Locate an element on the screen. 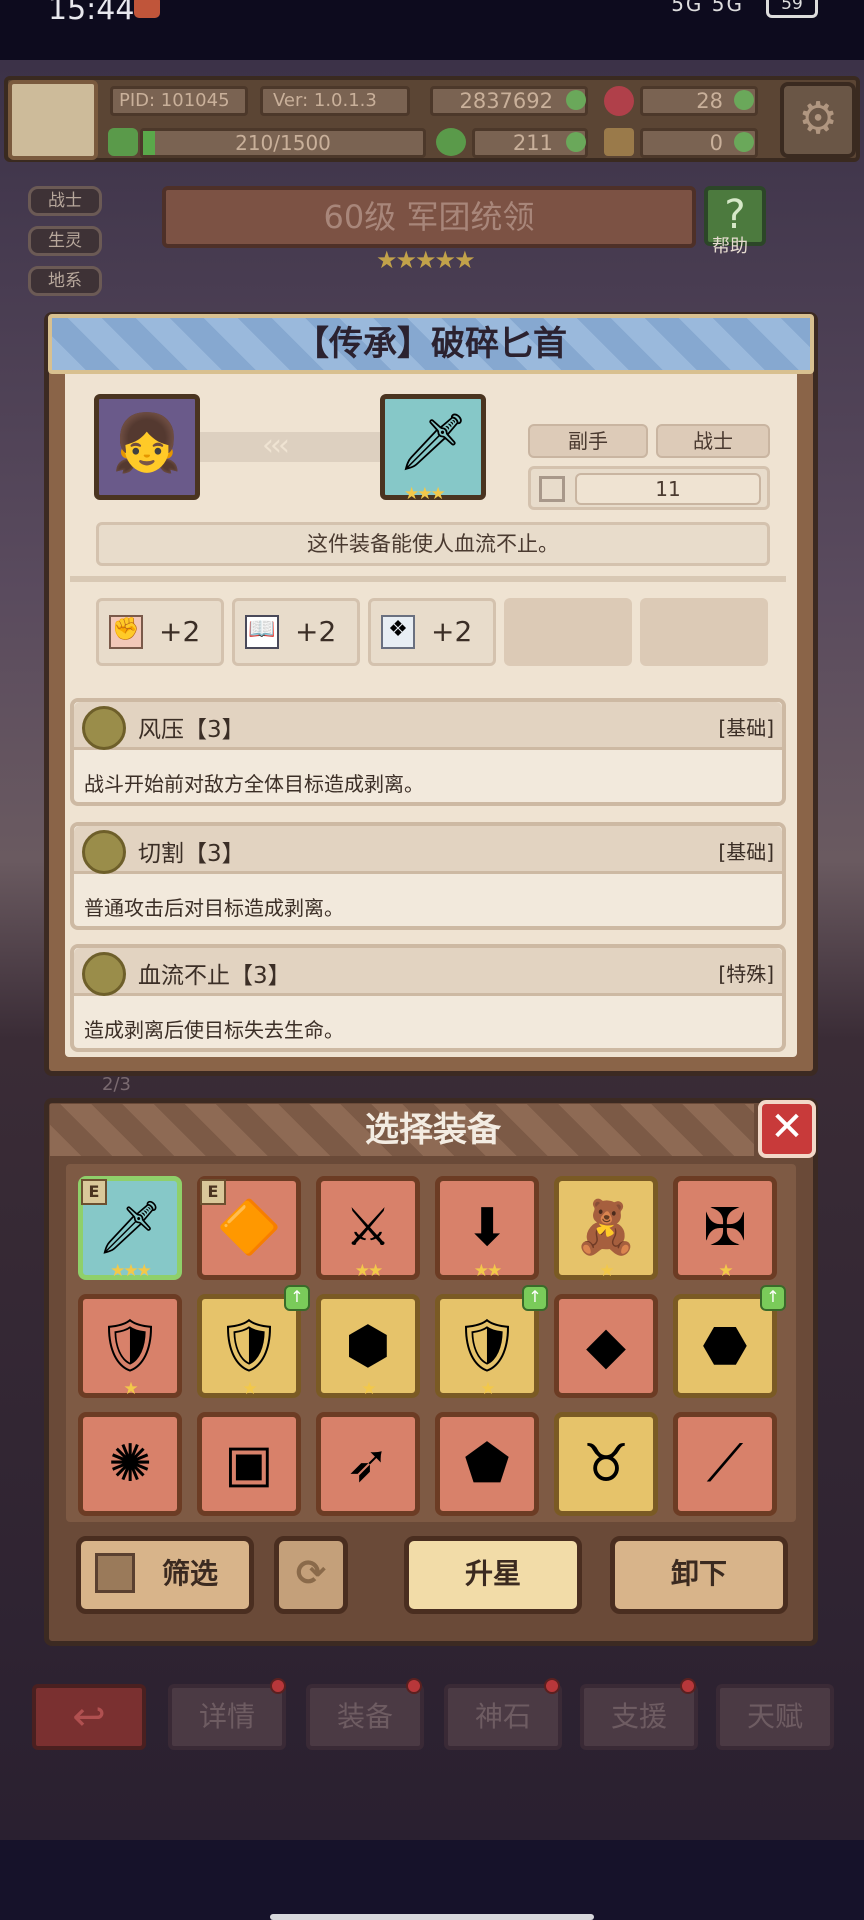  side-tab-creature: 生灵 is located at coordinates (65, 241).